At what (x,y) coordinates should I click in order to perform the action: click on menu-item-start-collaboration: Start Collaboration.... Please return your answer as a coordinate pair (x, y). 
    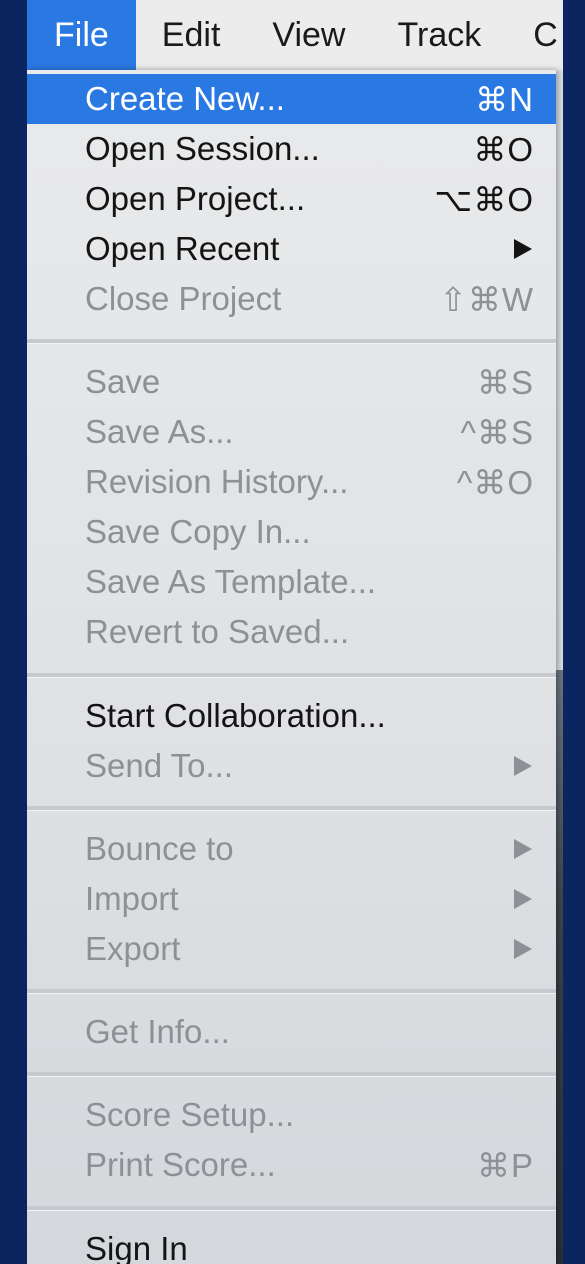
    Looking at the image, I should click on (291, 716).